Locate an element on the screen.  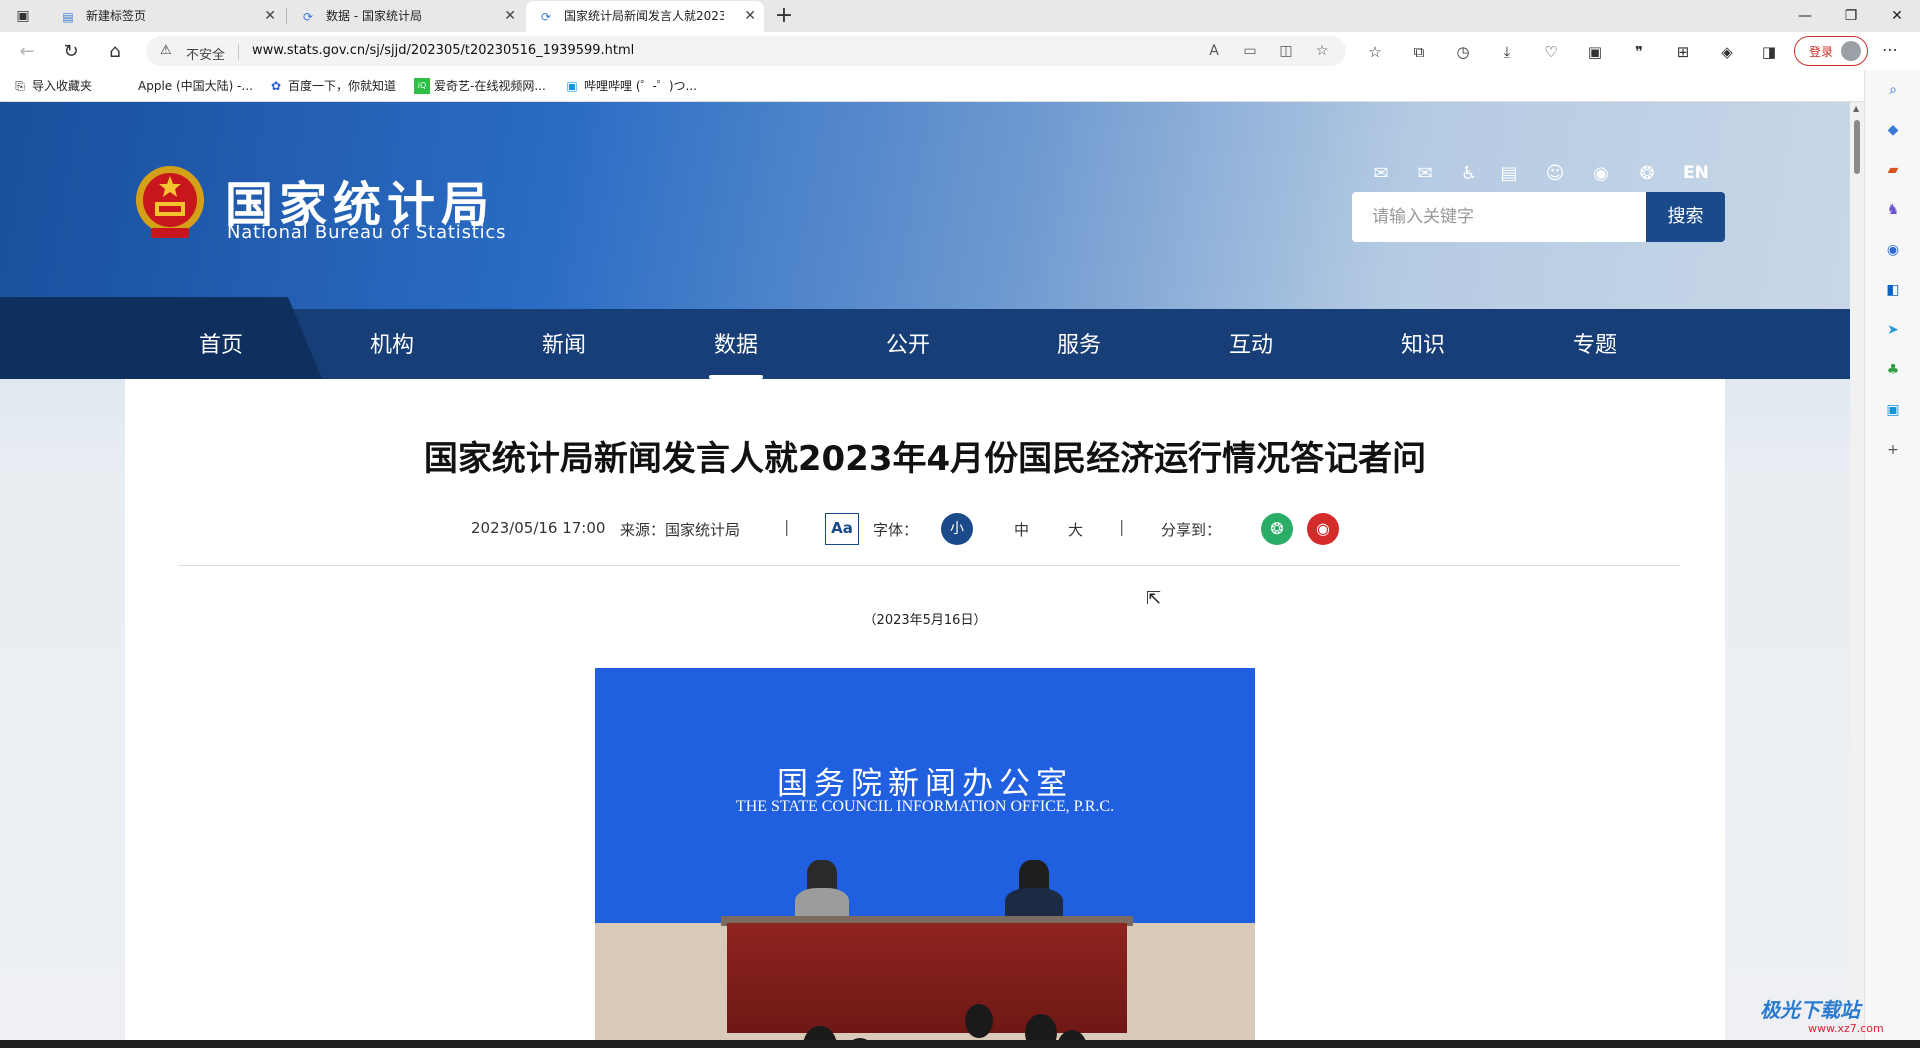
nav-item-public: 公开 is located at coordinates (908, 343).